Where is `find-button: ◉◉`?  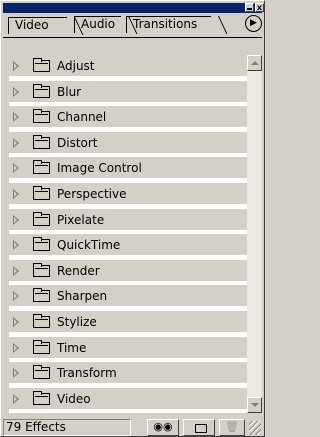
find-button: ◉◉ is located at coordinates (163, 427).